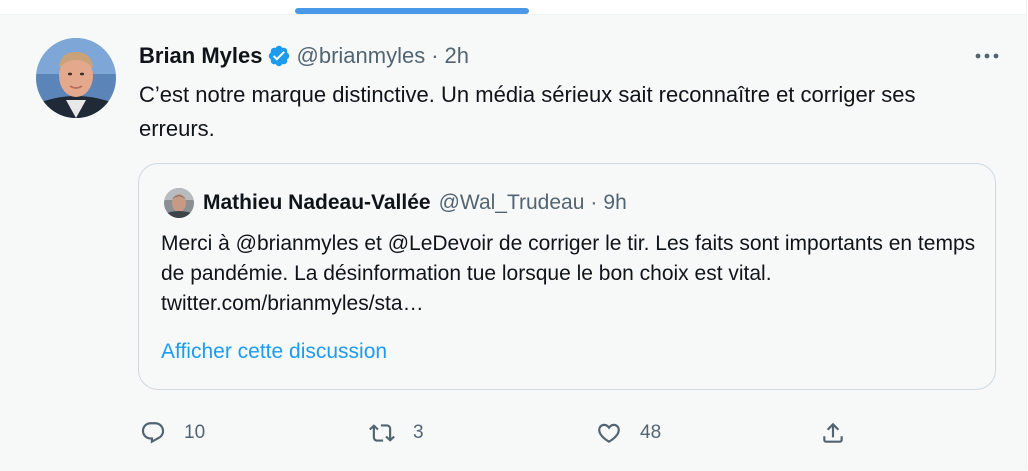  What do you see at coordinates (317, 202) in the screenshot?
I see `quoted-author-display-name: Mathieu Nadeau-Vallée` at bounding box center [317, 202].